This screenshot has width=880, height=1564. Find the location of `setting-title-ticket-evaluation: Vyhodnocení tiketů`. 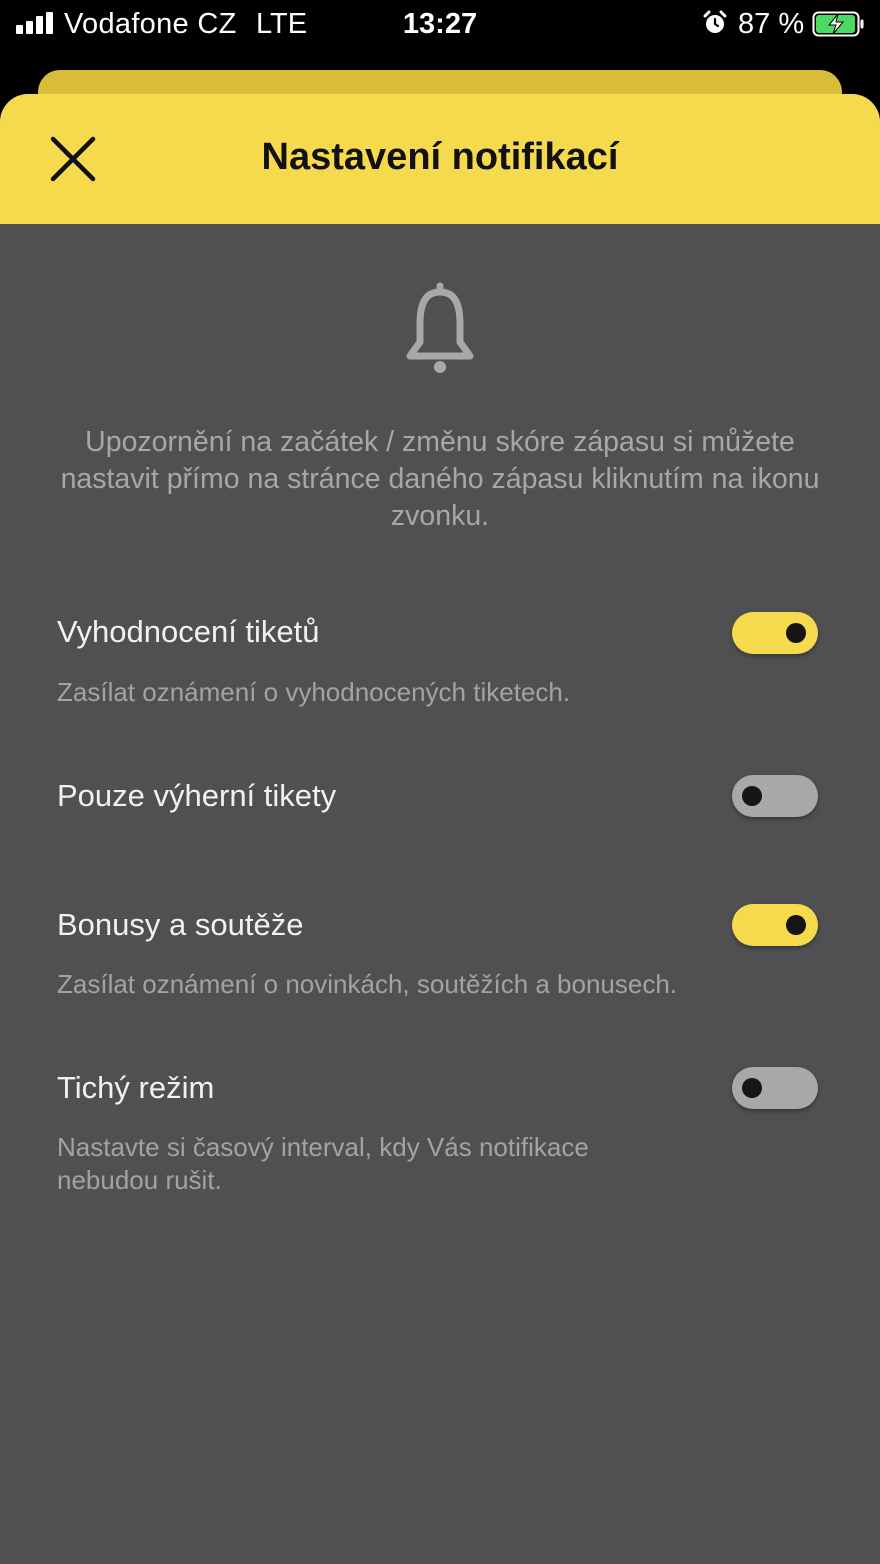

setting-title-ticket-evaluation: Vyhodnocení tiketů is located at coordinates (188, 631).